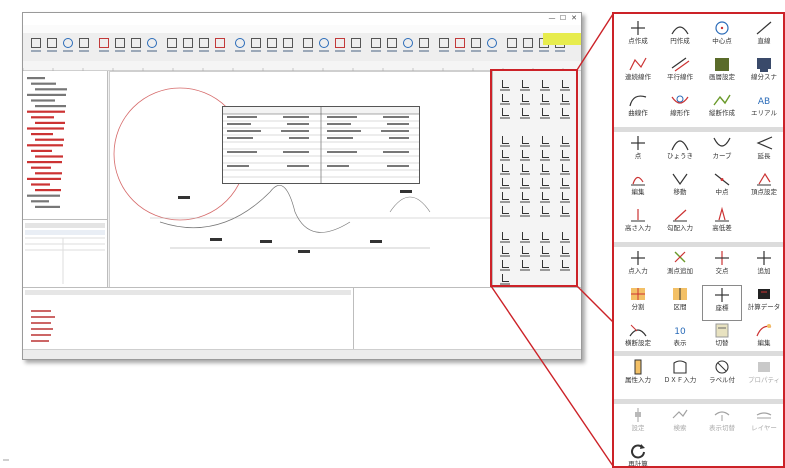 Image resolution: width=785 pixels, height=468 pixels. What do you see at coordinates (722, 224) in the screenshot?
I see `palette-tool-diff: 高低差` at bounding box center [722, 224].